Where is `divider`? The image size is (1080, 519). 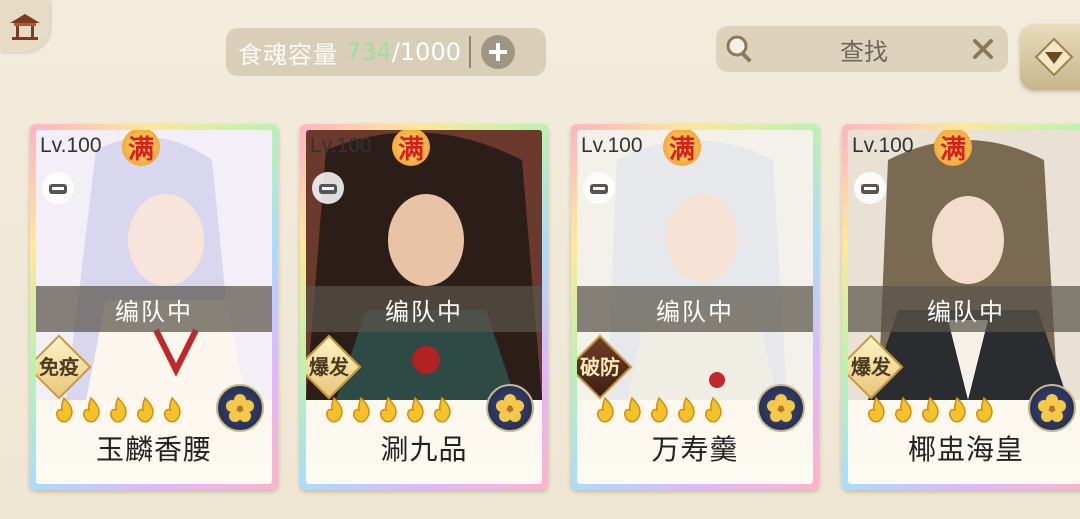 divider is located at coordinates (469, 52).